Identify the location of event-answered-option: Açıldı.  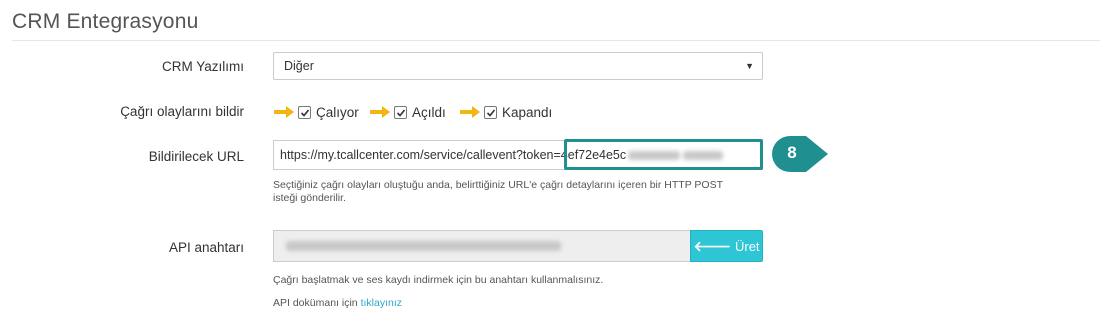
(407, 112).